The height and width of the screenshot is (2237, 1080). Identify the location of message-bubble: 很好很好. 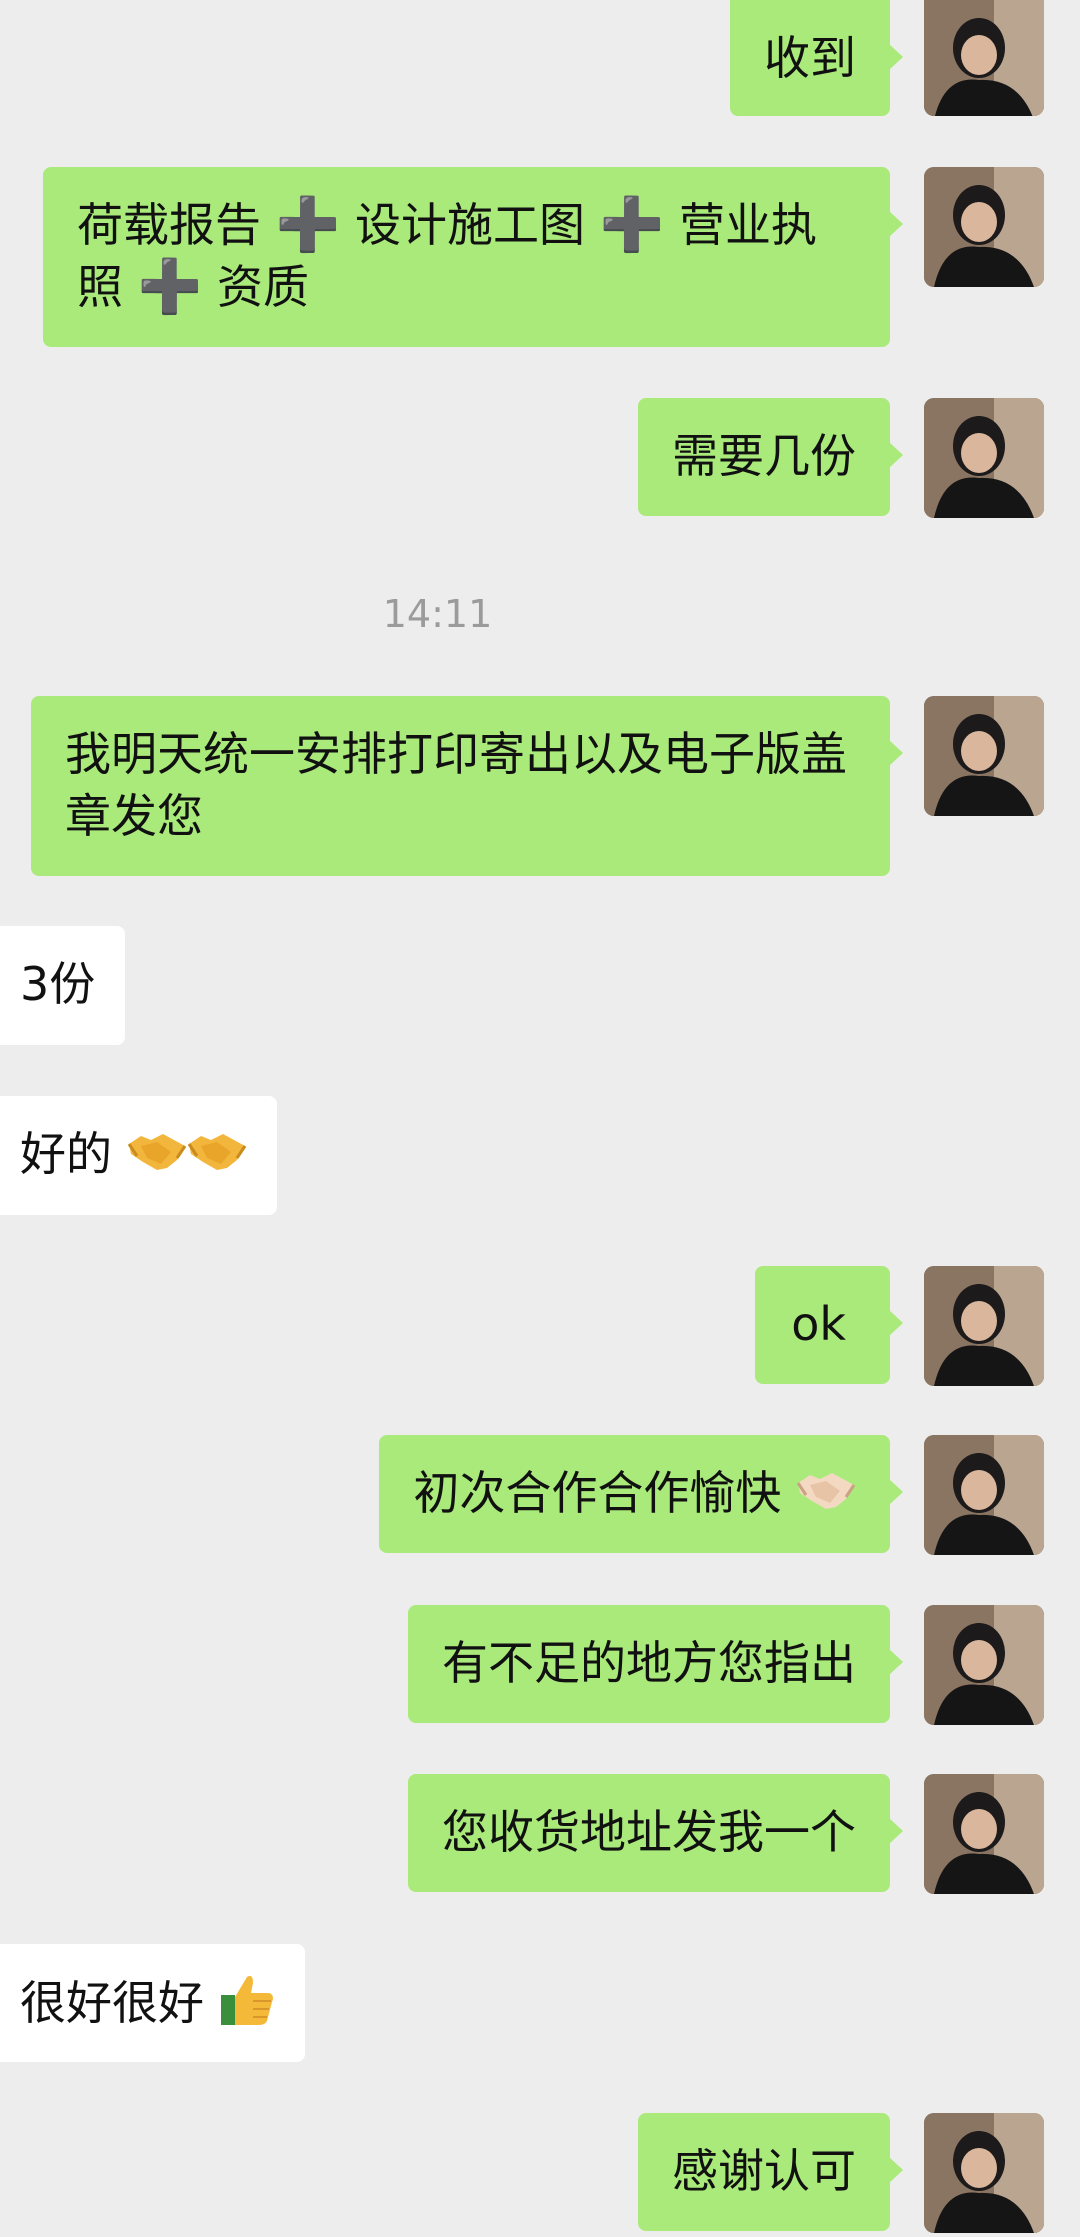
(152, 2003).